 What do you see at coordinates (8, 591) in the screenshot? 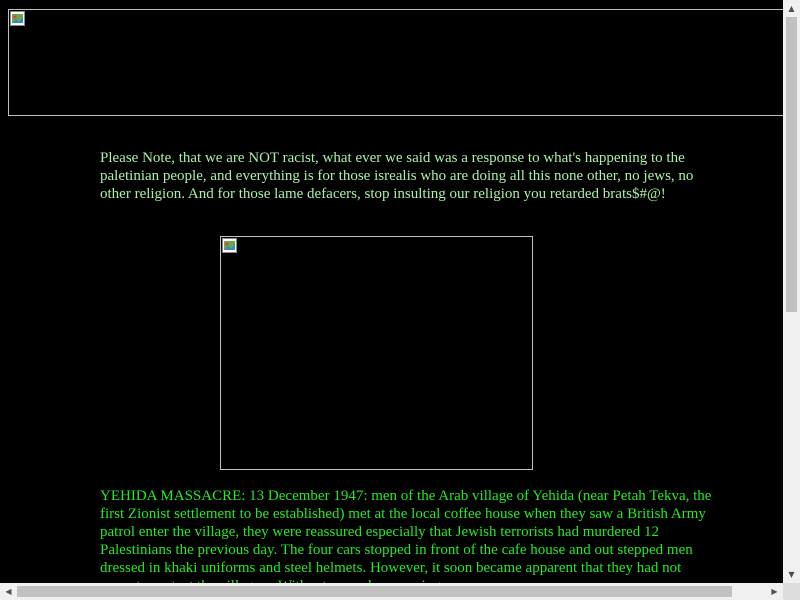
I see `scroll-left-arrow-icon: ◀` at bounding box center [8, 591].